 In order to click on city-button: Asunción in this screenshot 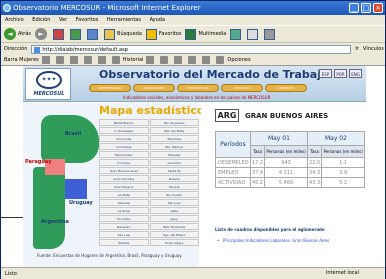, I will do `click(174, 162)`.